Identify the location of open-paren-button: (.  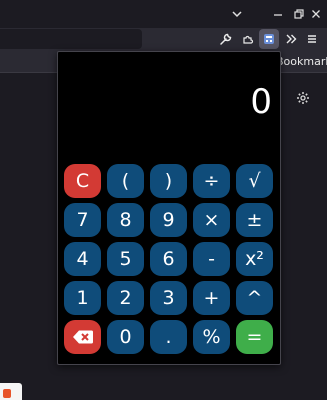
(125, 181).